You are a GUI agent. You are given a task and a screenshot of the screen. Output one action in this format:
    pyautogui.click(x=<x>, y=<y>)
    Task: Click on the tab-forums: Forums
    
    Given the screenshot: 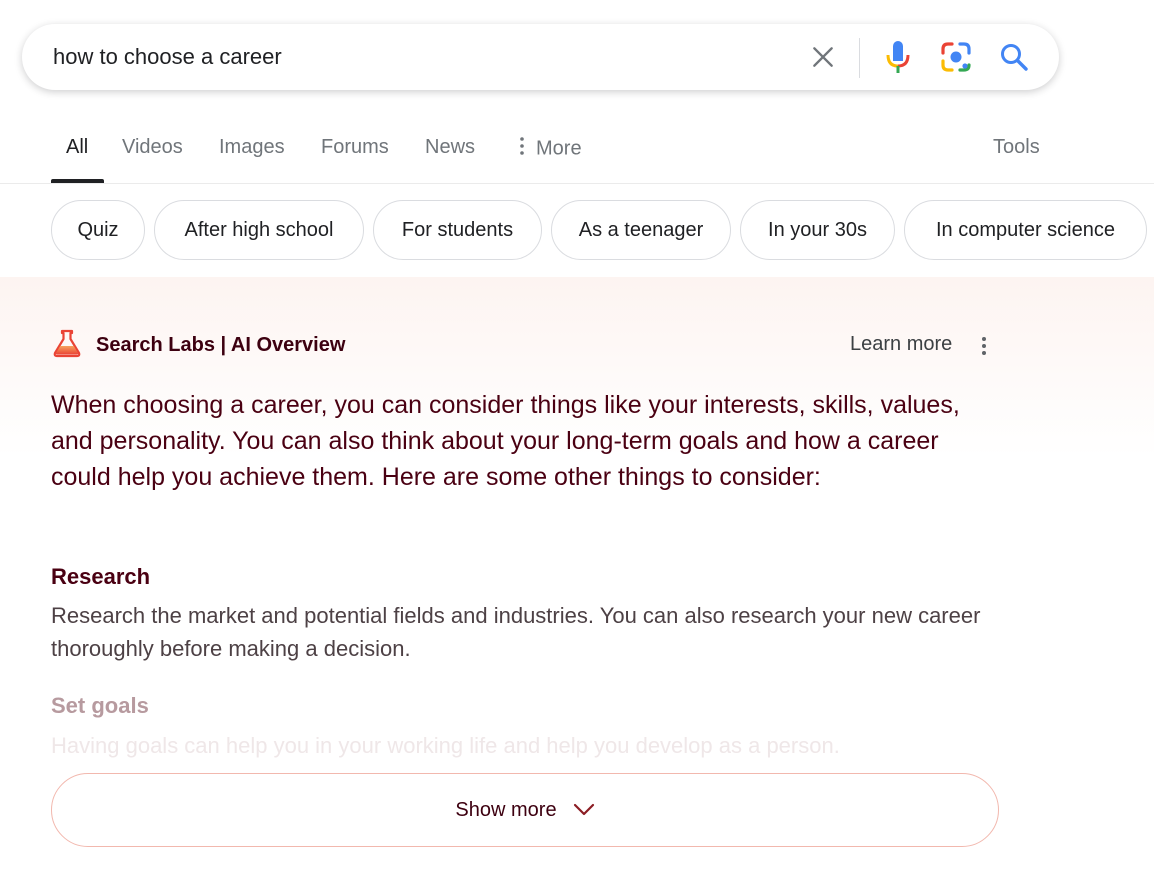 What is the action you would take?
    pyautogui.click(x=355, y=147)
    